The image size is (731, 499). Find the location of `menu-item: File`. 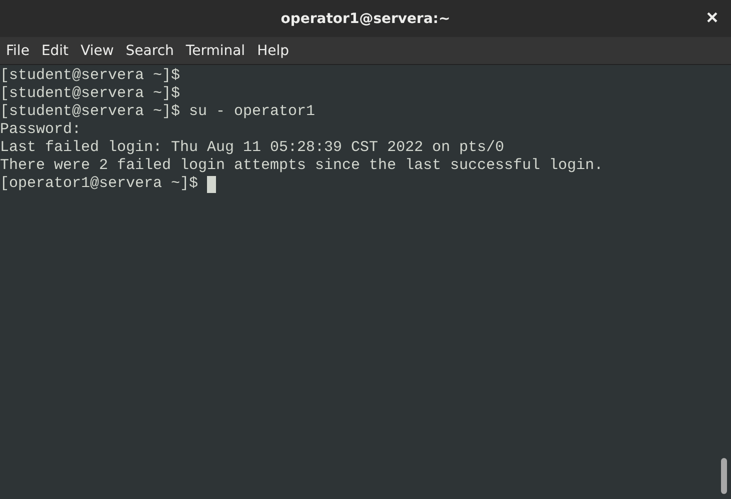

menu-item: File is located at coordinates (18, 50).